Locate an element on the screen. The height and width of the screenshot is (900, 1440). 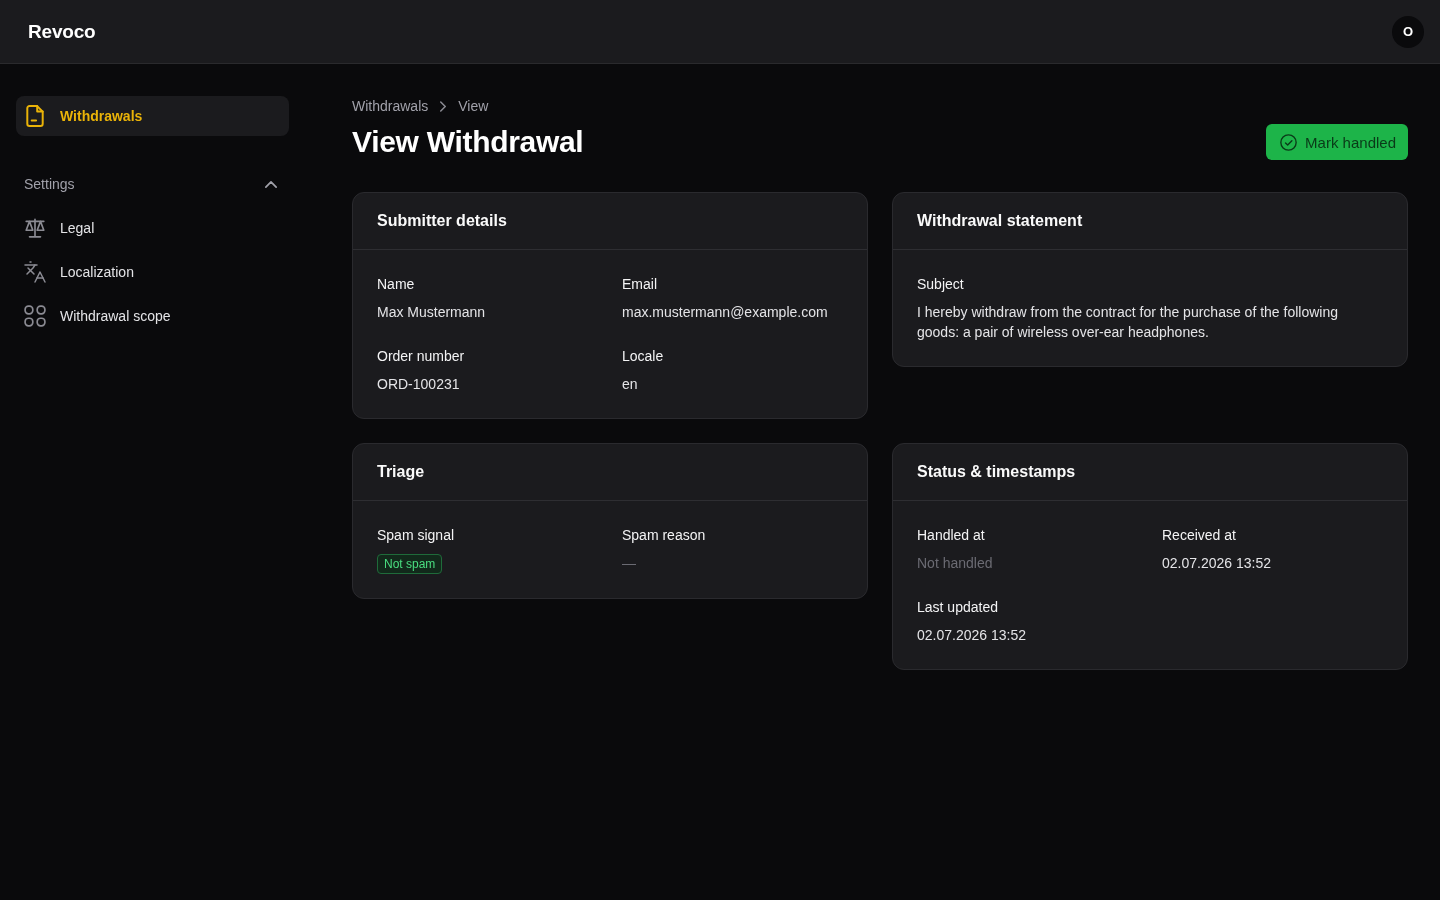
grid-icon is located at coordinates (35, 316).